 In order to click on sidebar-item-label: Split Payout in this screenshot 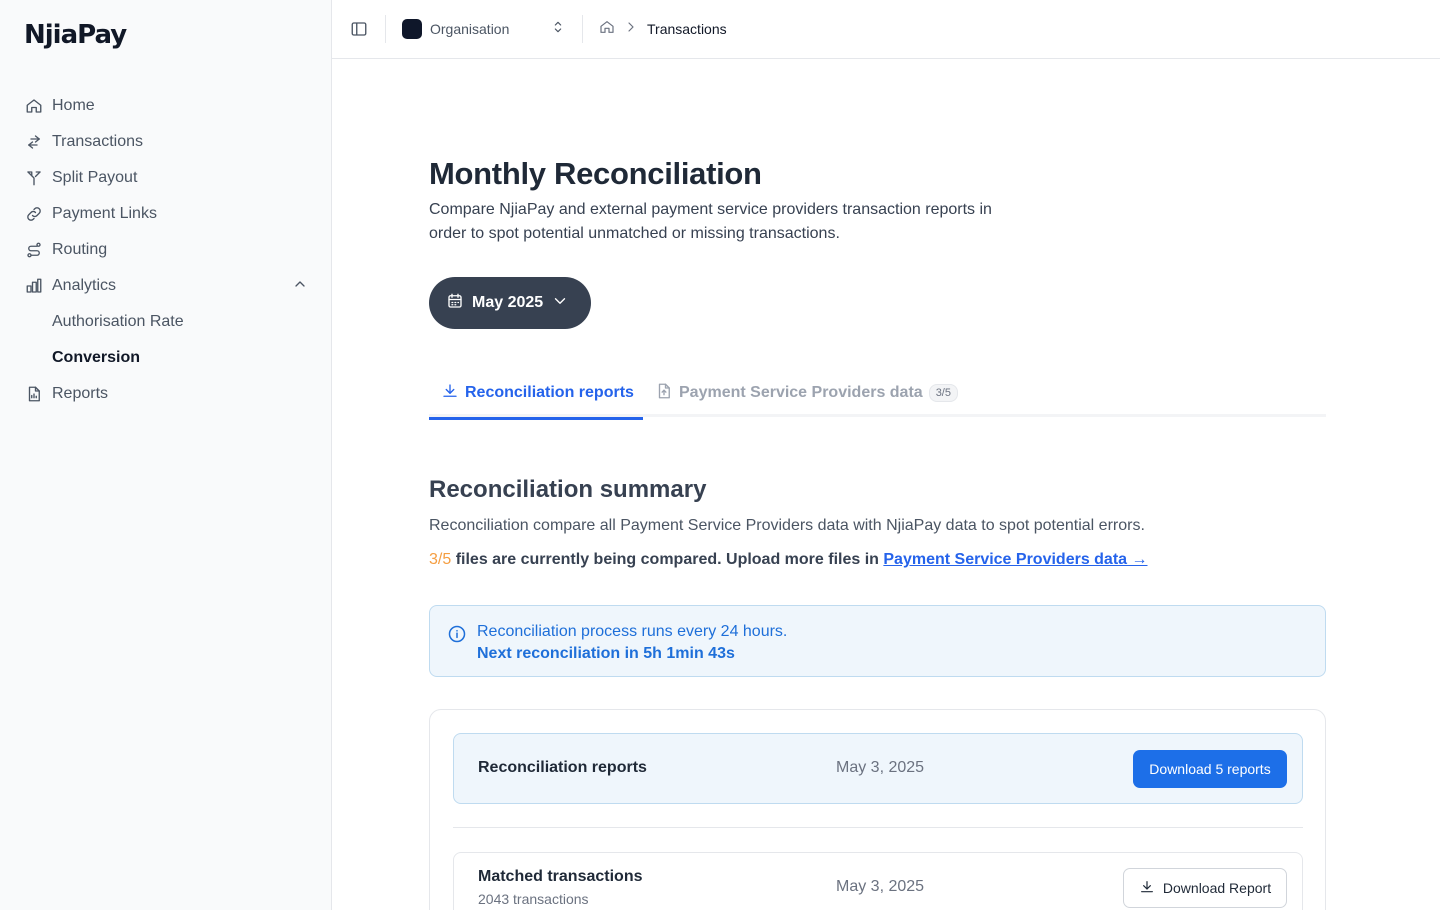, I will do `click(95, 177)`.